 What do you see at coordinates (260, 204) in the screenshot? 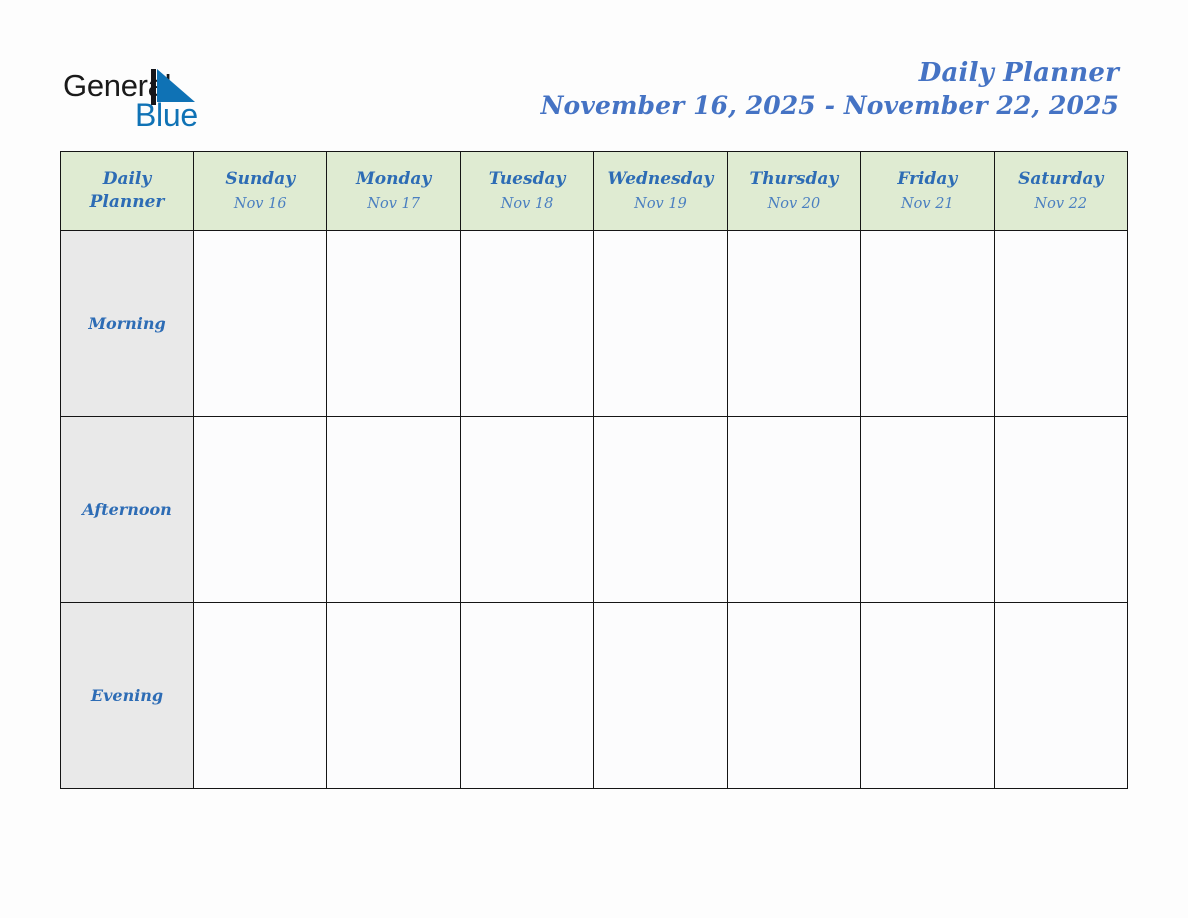
I see `day-date: Nov 16` at bounding box center [260, 204].